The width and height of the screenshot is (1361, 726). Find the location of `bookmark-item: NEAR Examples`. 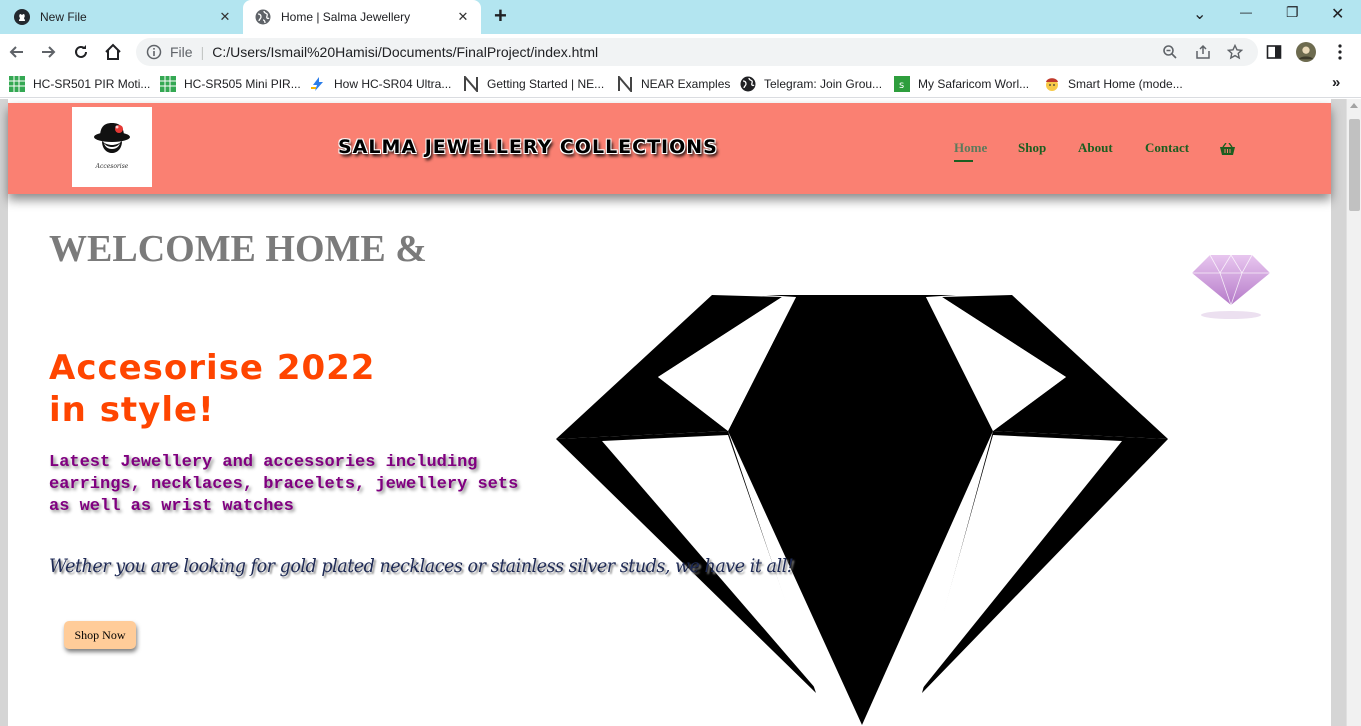

bookmark-item: NEAR Examples is located at coordinates (673, 84).